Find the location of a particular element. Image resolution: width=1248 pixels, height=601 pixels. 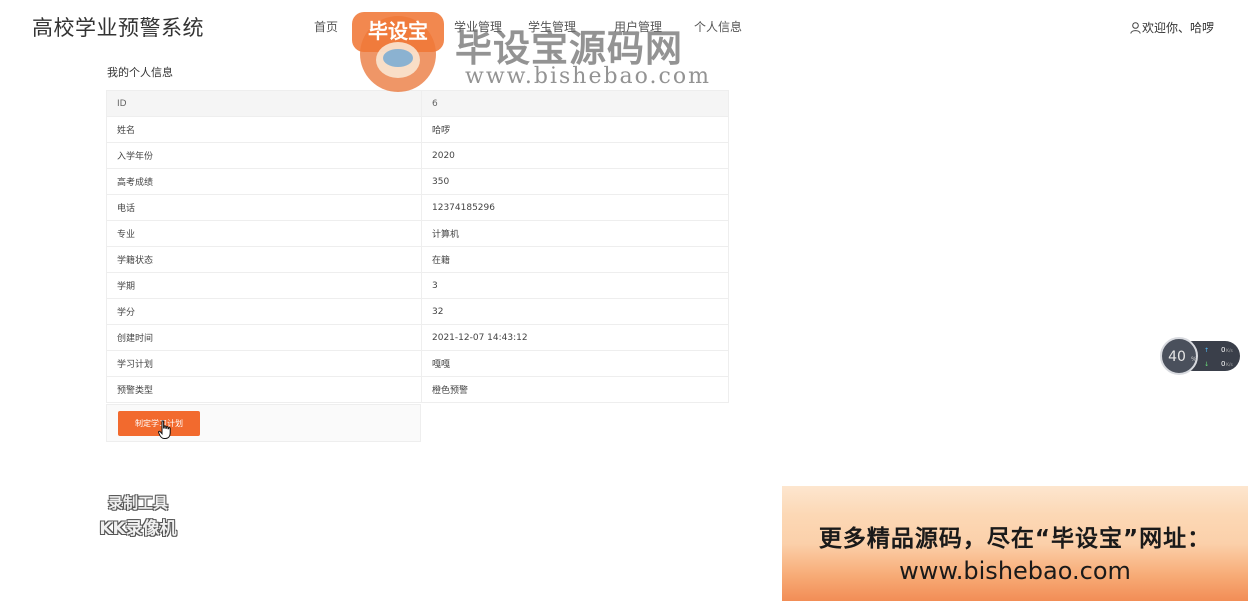

speed-percent: 40 is located at coordinates (1177, 357).